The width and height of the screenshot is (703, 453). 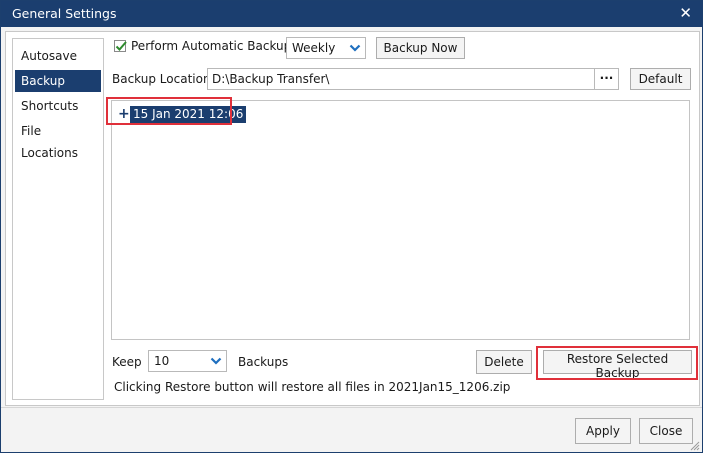 What do you see at coordinates (351, 14) in the screenshot?
I see `title-bar: General Settings ✕` at bounding box center [351, 14].